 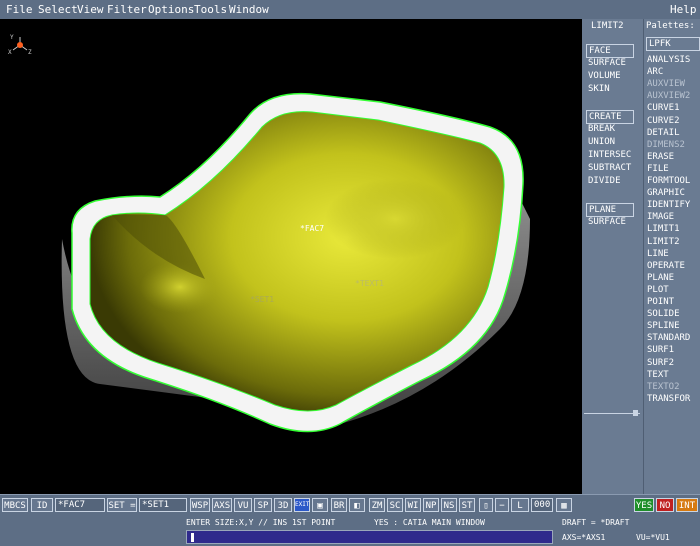 What do you see at coordinates (666, 266) in the screenshot?
I see `palette-item-operate: OPERATE` at bounding box center [666, 266].